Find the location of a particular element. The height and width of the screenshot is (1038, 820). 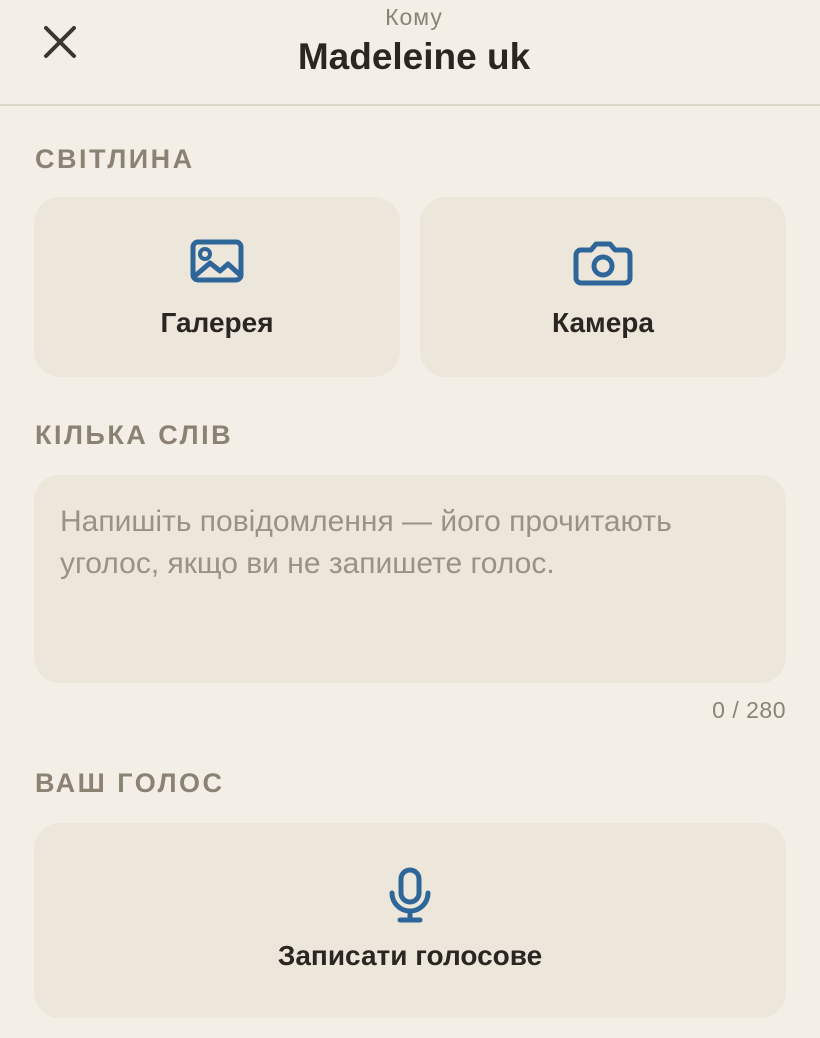

photo-section-title: СВІТЛИНА is located at coordinates (115, 159).